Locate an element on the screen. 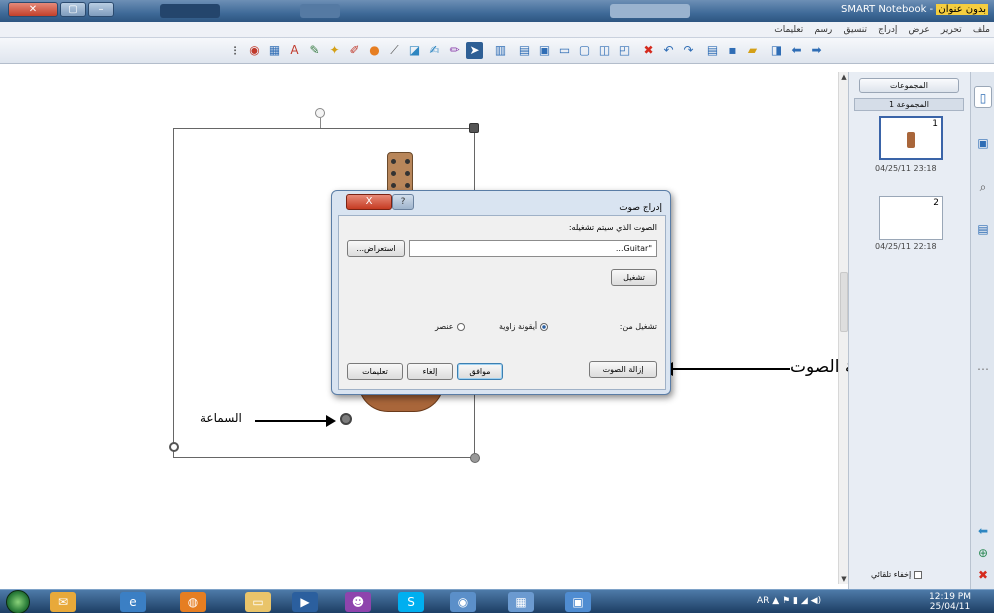 The height and width of the screenshot is (613, 994). menu-edit: تحرير is located at coordinates (951, 30).